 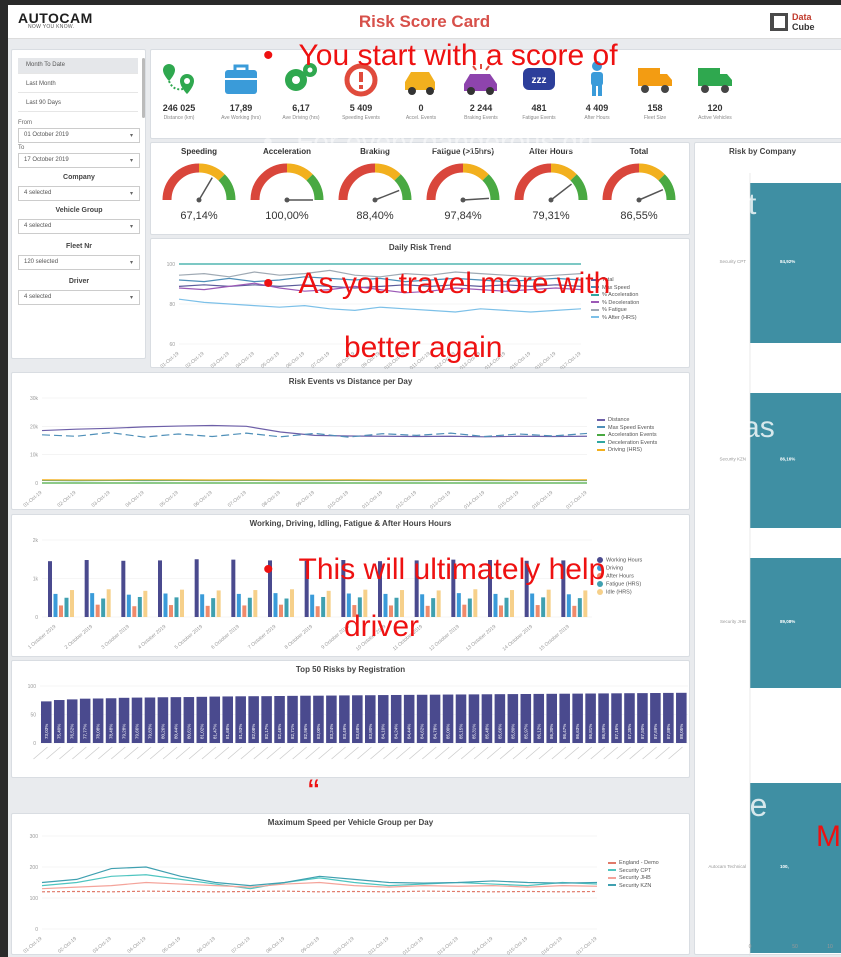 What do you see at coordinates (42, 637) in the screenshot?
I see `x-tick-label: 1 October 2019` at bounding box center [42, 637].